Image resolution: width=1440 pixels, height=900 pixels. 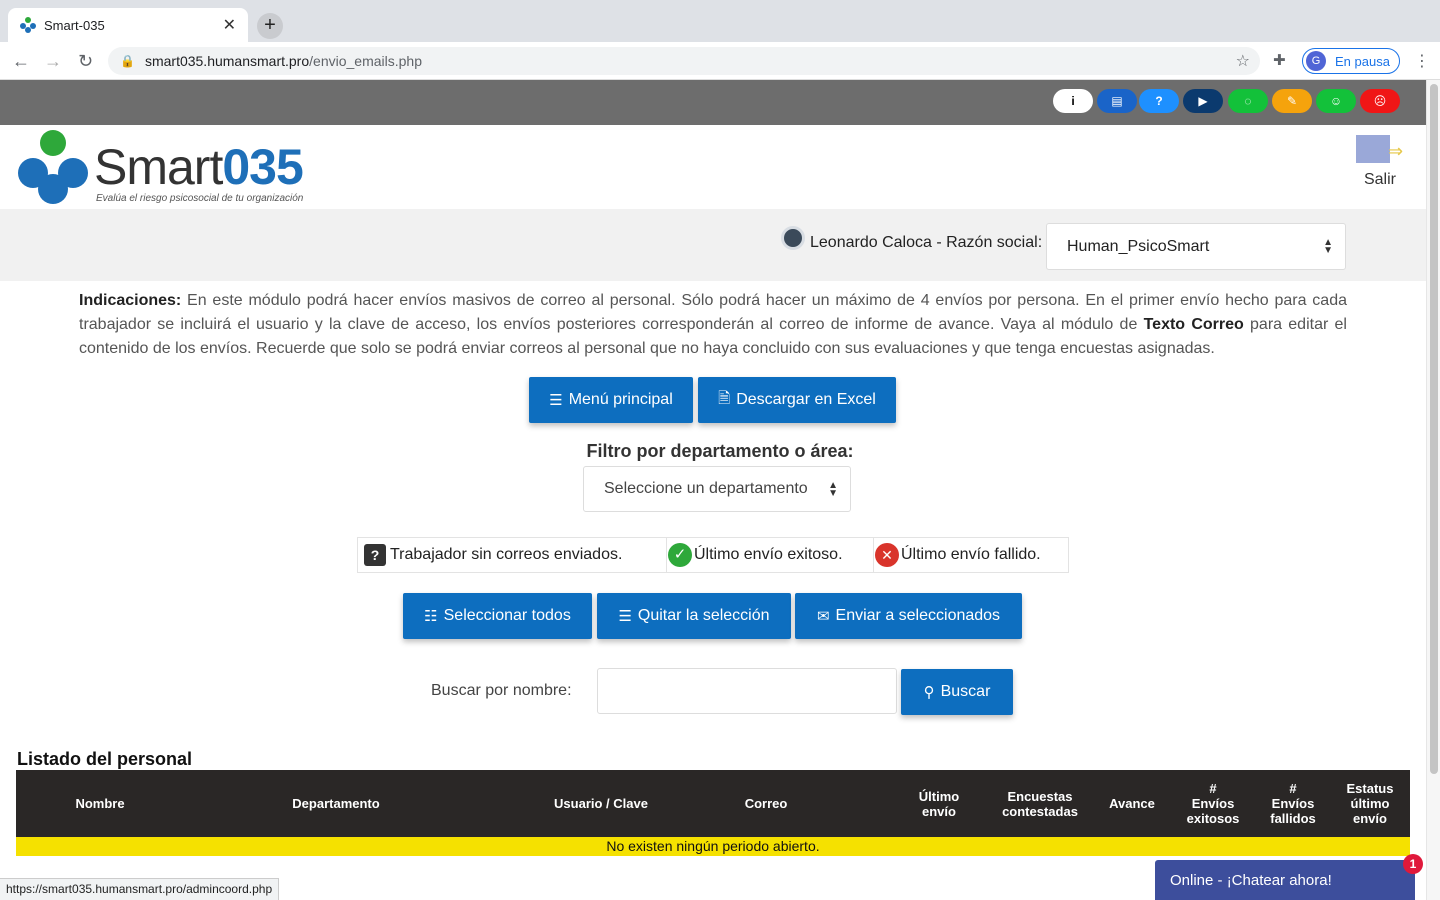 What do you see at coordinates (28, 25) in the screenshot?
I see `site-favicon-icon` at bounding box center [28, 25].